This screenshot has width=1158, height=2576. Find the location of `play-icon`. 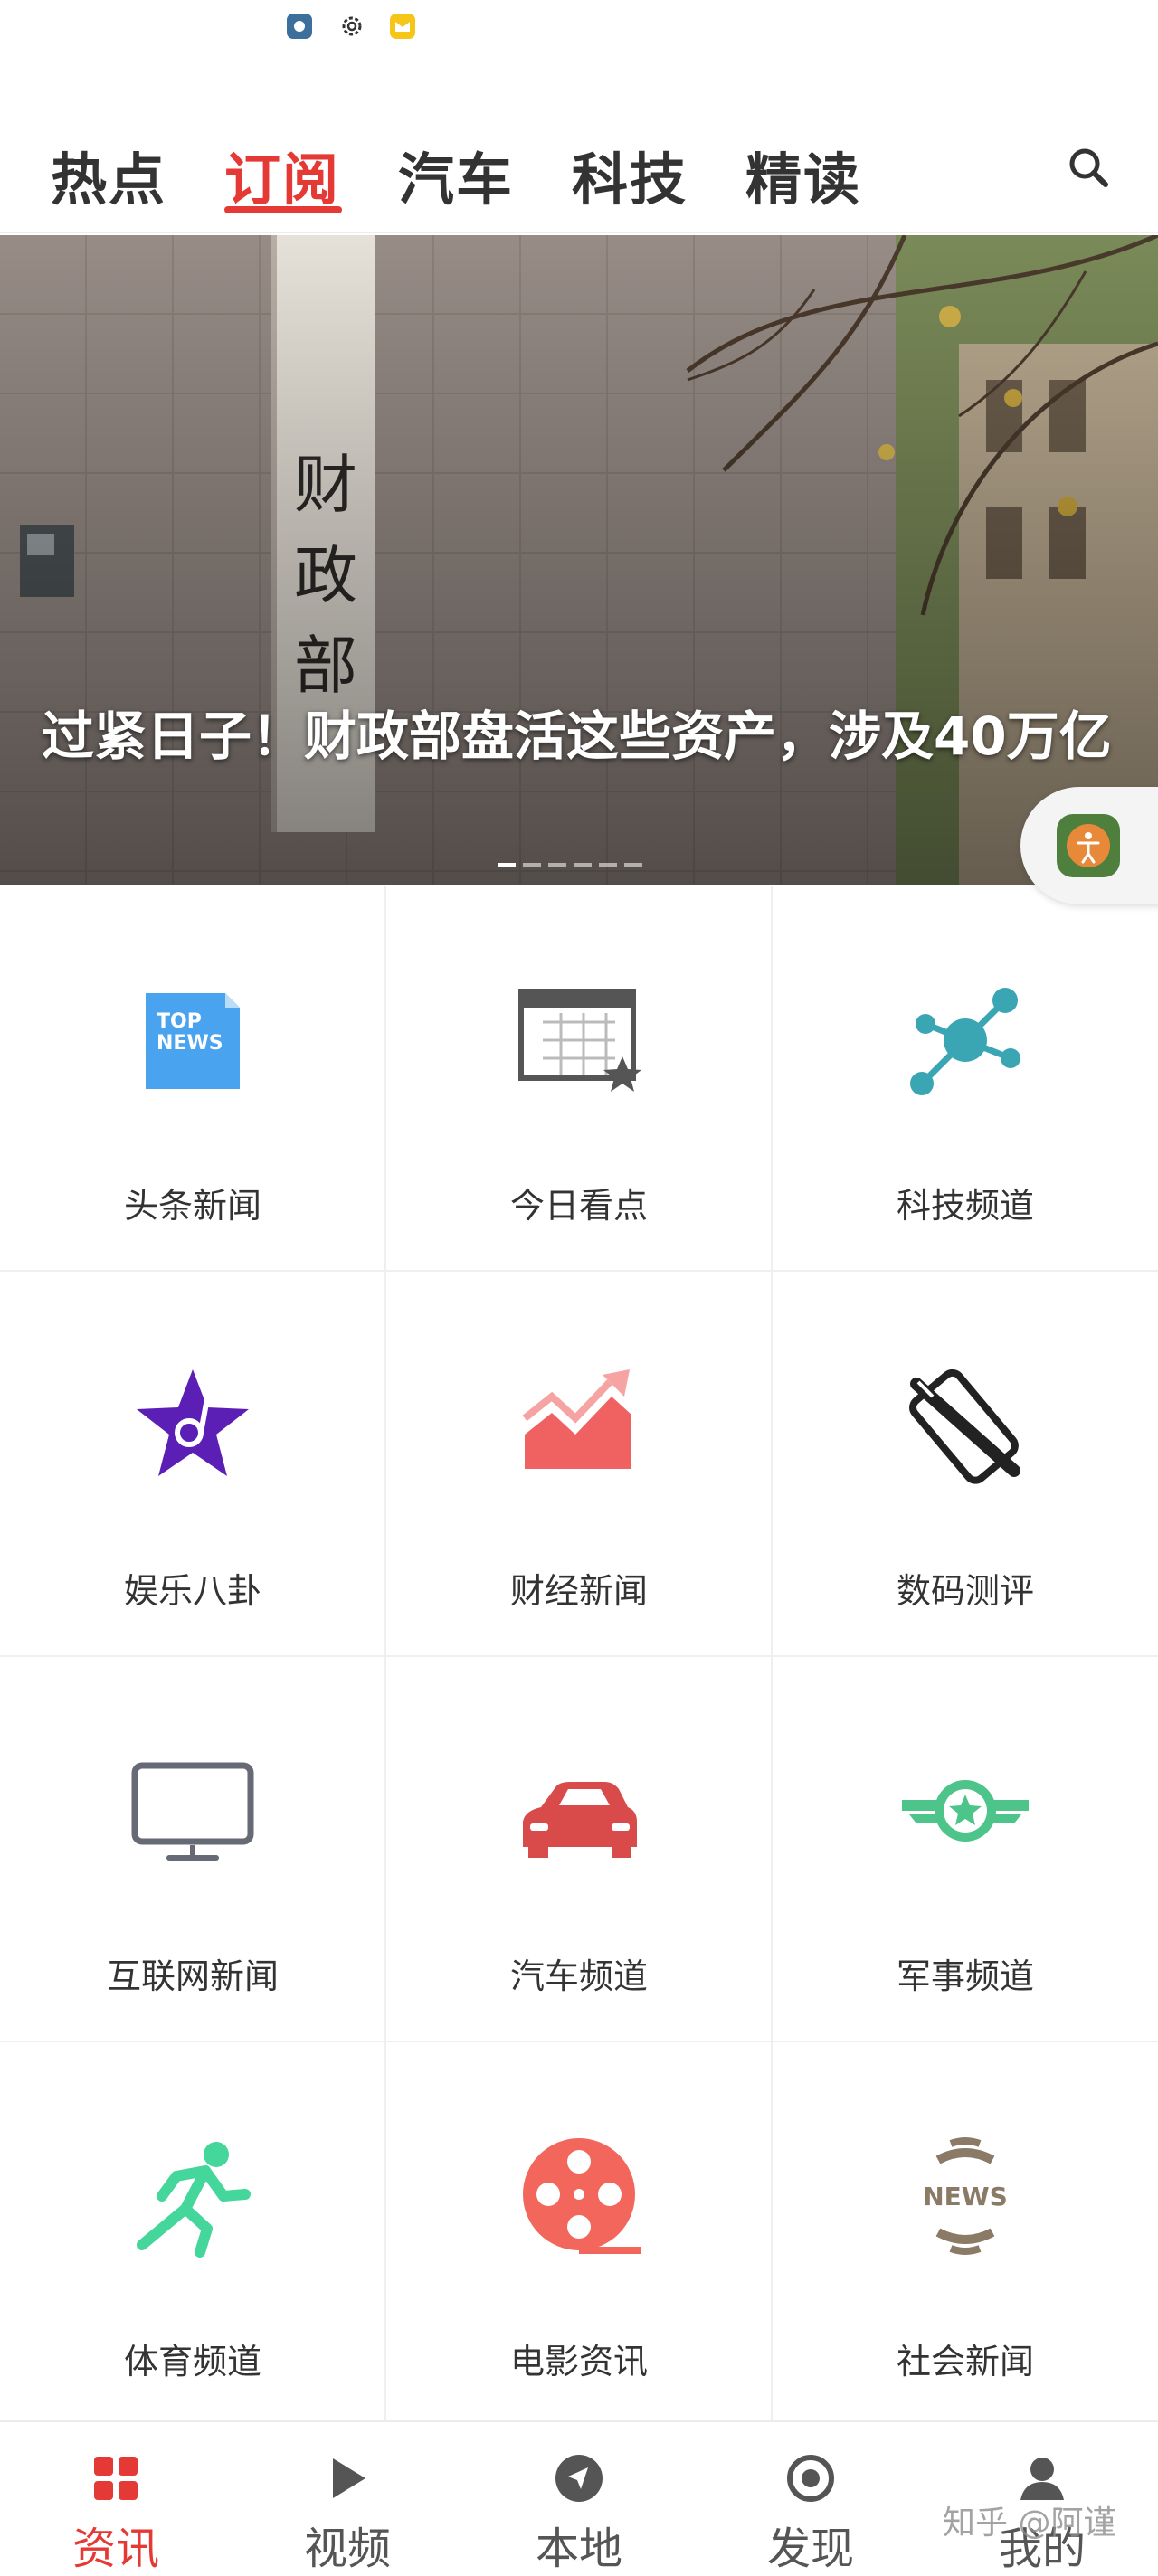

play-icon is located at coordinates (349, 2478).